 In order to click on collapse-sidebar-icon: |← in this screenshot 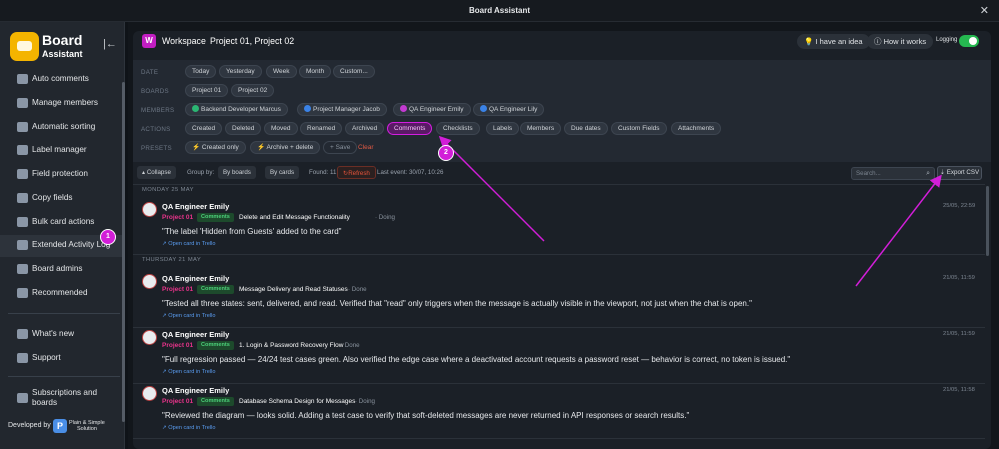, I will do `click(110, 44)`.